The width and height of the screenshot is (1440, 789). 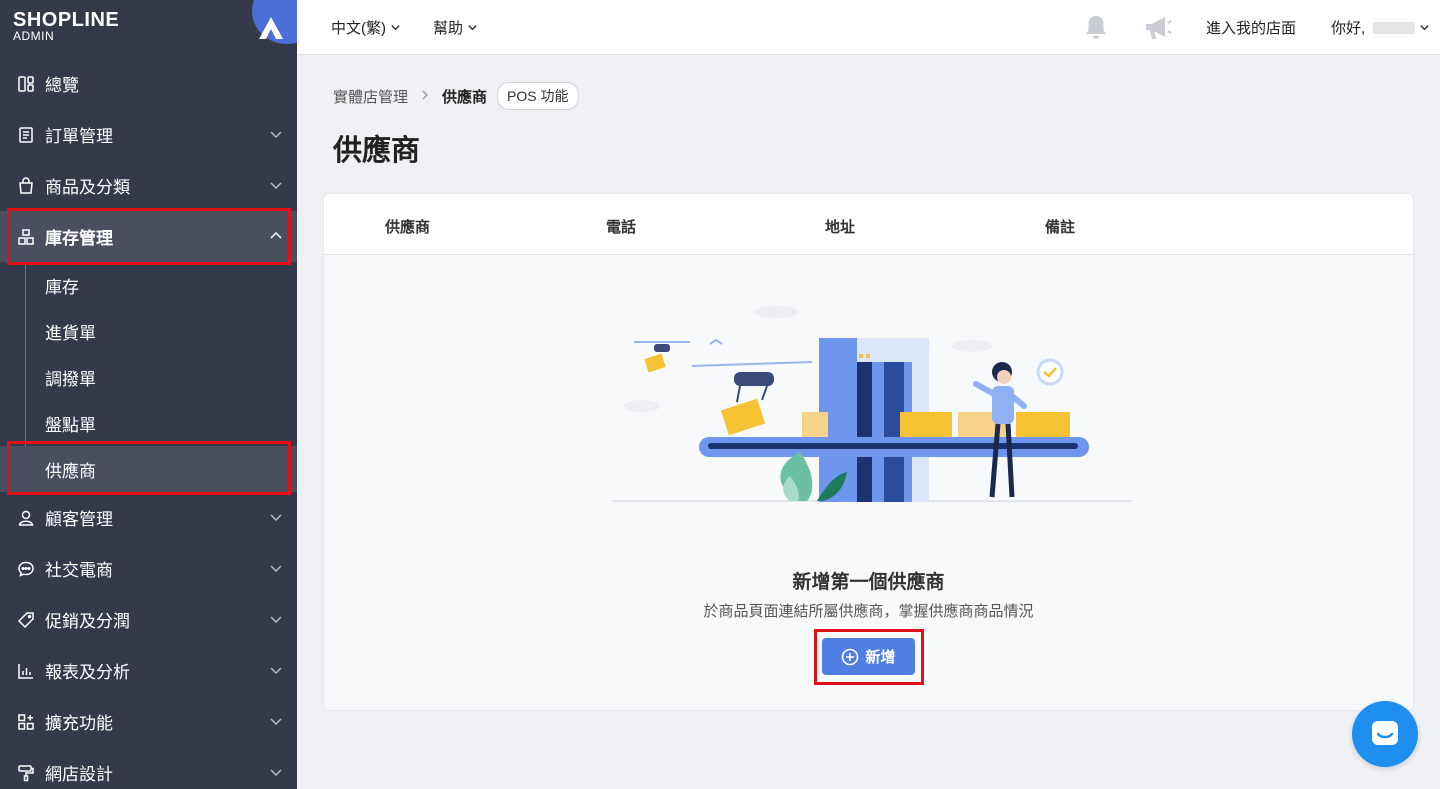 I want to click on megaphone-icon, so click(x=1158, y=28).